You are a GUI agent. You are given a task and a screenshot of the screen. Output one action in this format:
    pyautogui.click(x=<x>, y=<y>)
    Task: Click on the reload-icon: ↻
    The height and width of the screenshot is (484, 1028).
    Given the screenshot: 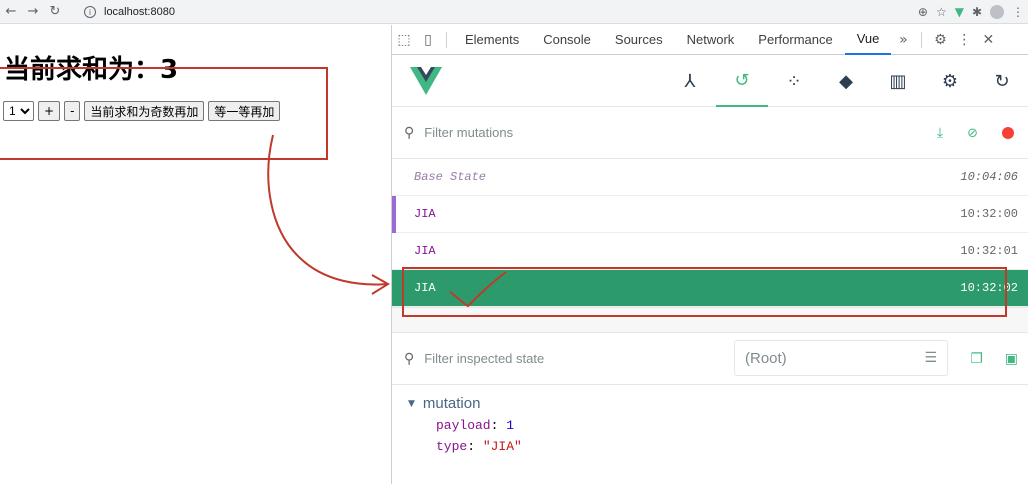 What is the action you would take?
    pyautogui.click(x=55, y=12)
    